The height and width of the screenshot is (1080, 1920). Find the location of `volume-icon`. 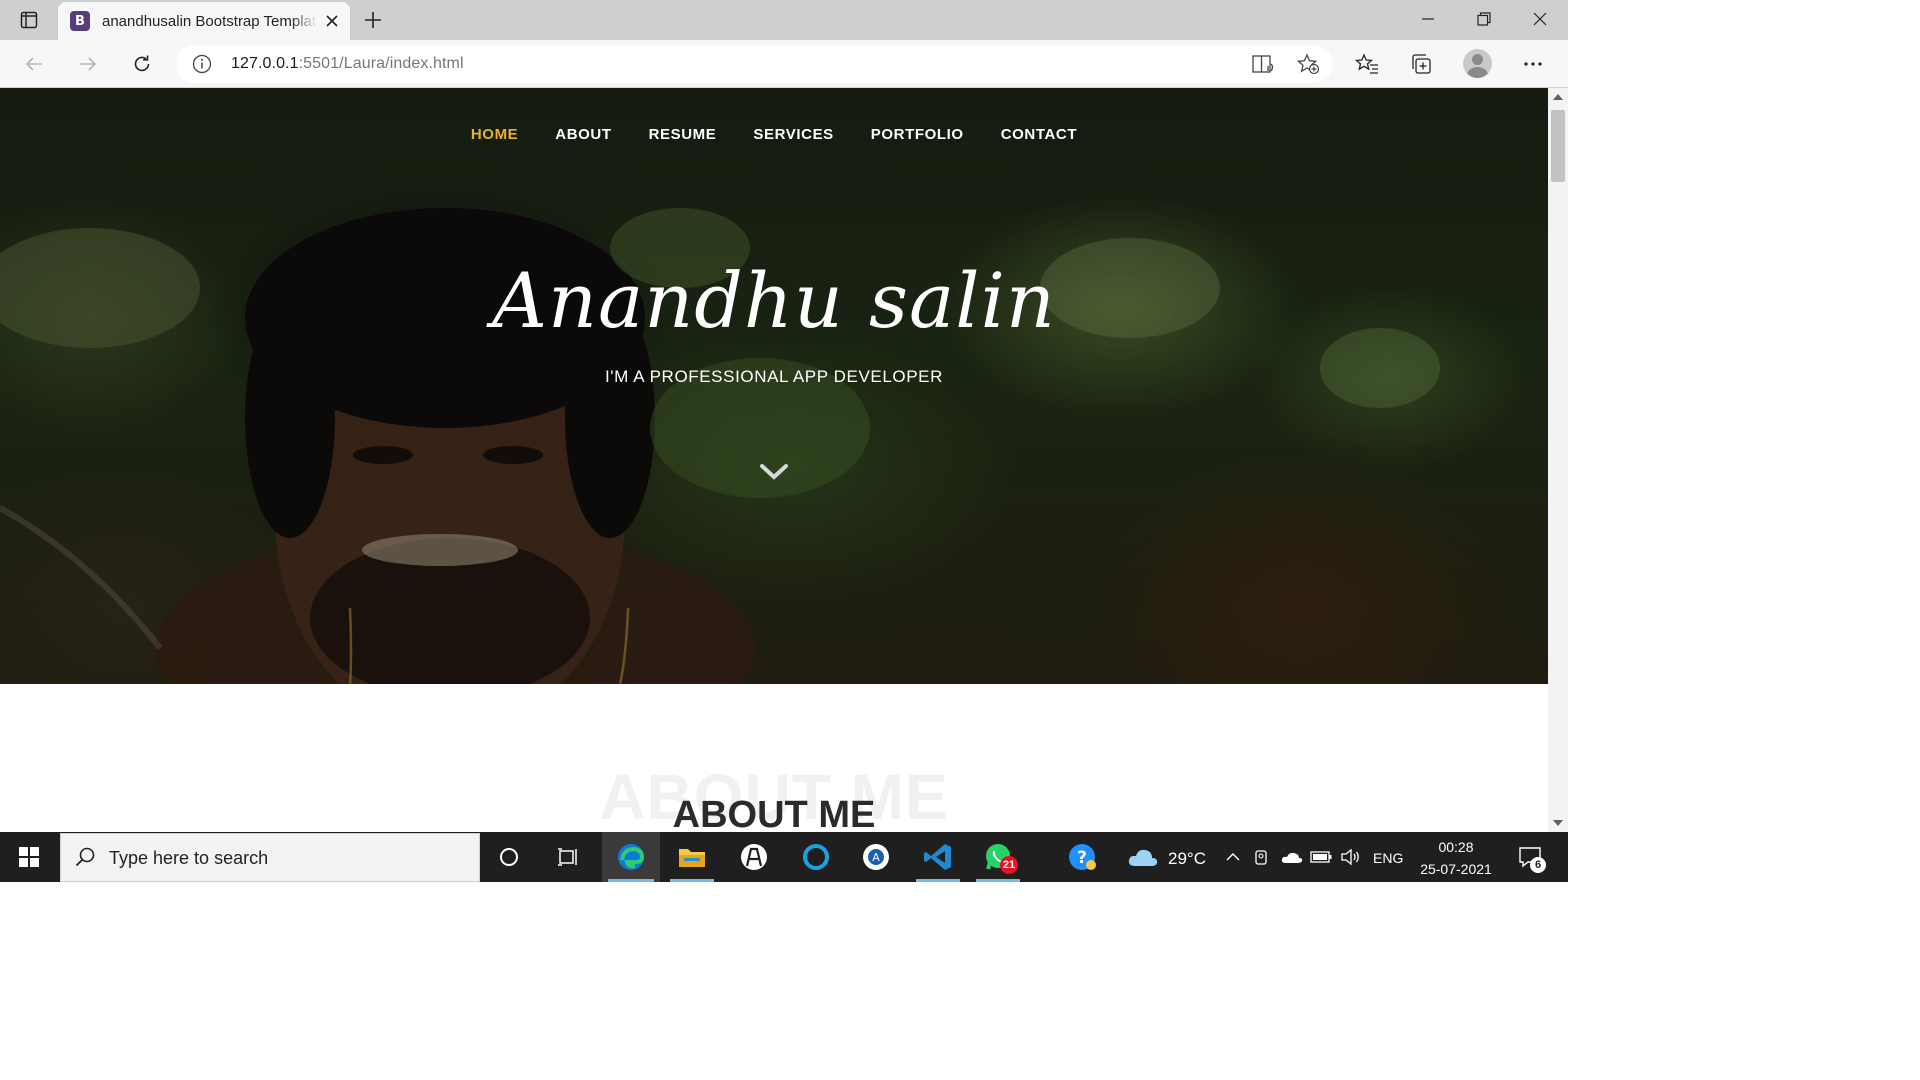

volume-icon is located at coordinates (1351, 857).